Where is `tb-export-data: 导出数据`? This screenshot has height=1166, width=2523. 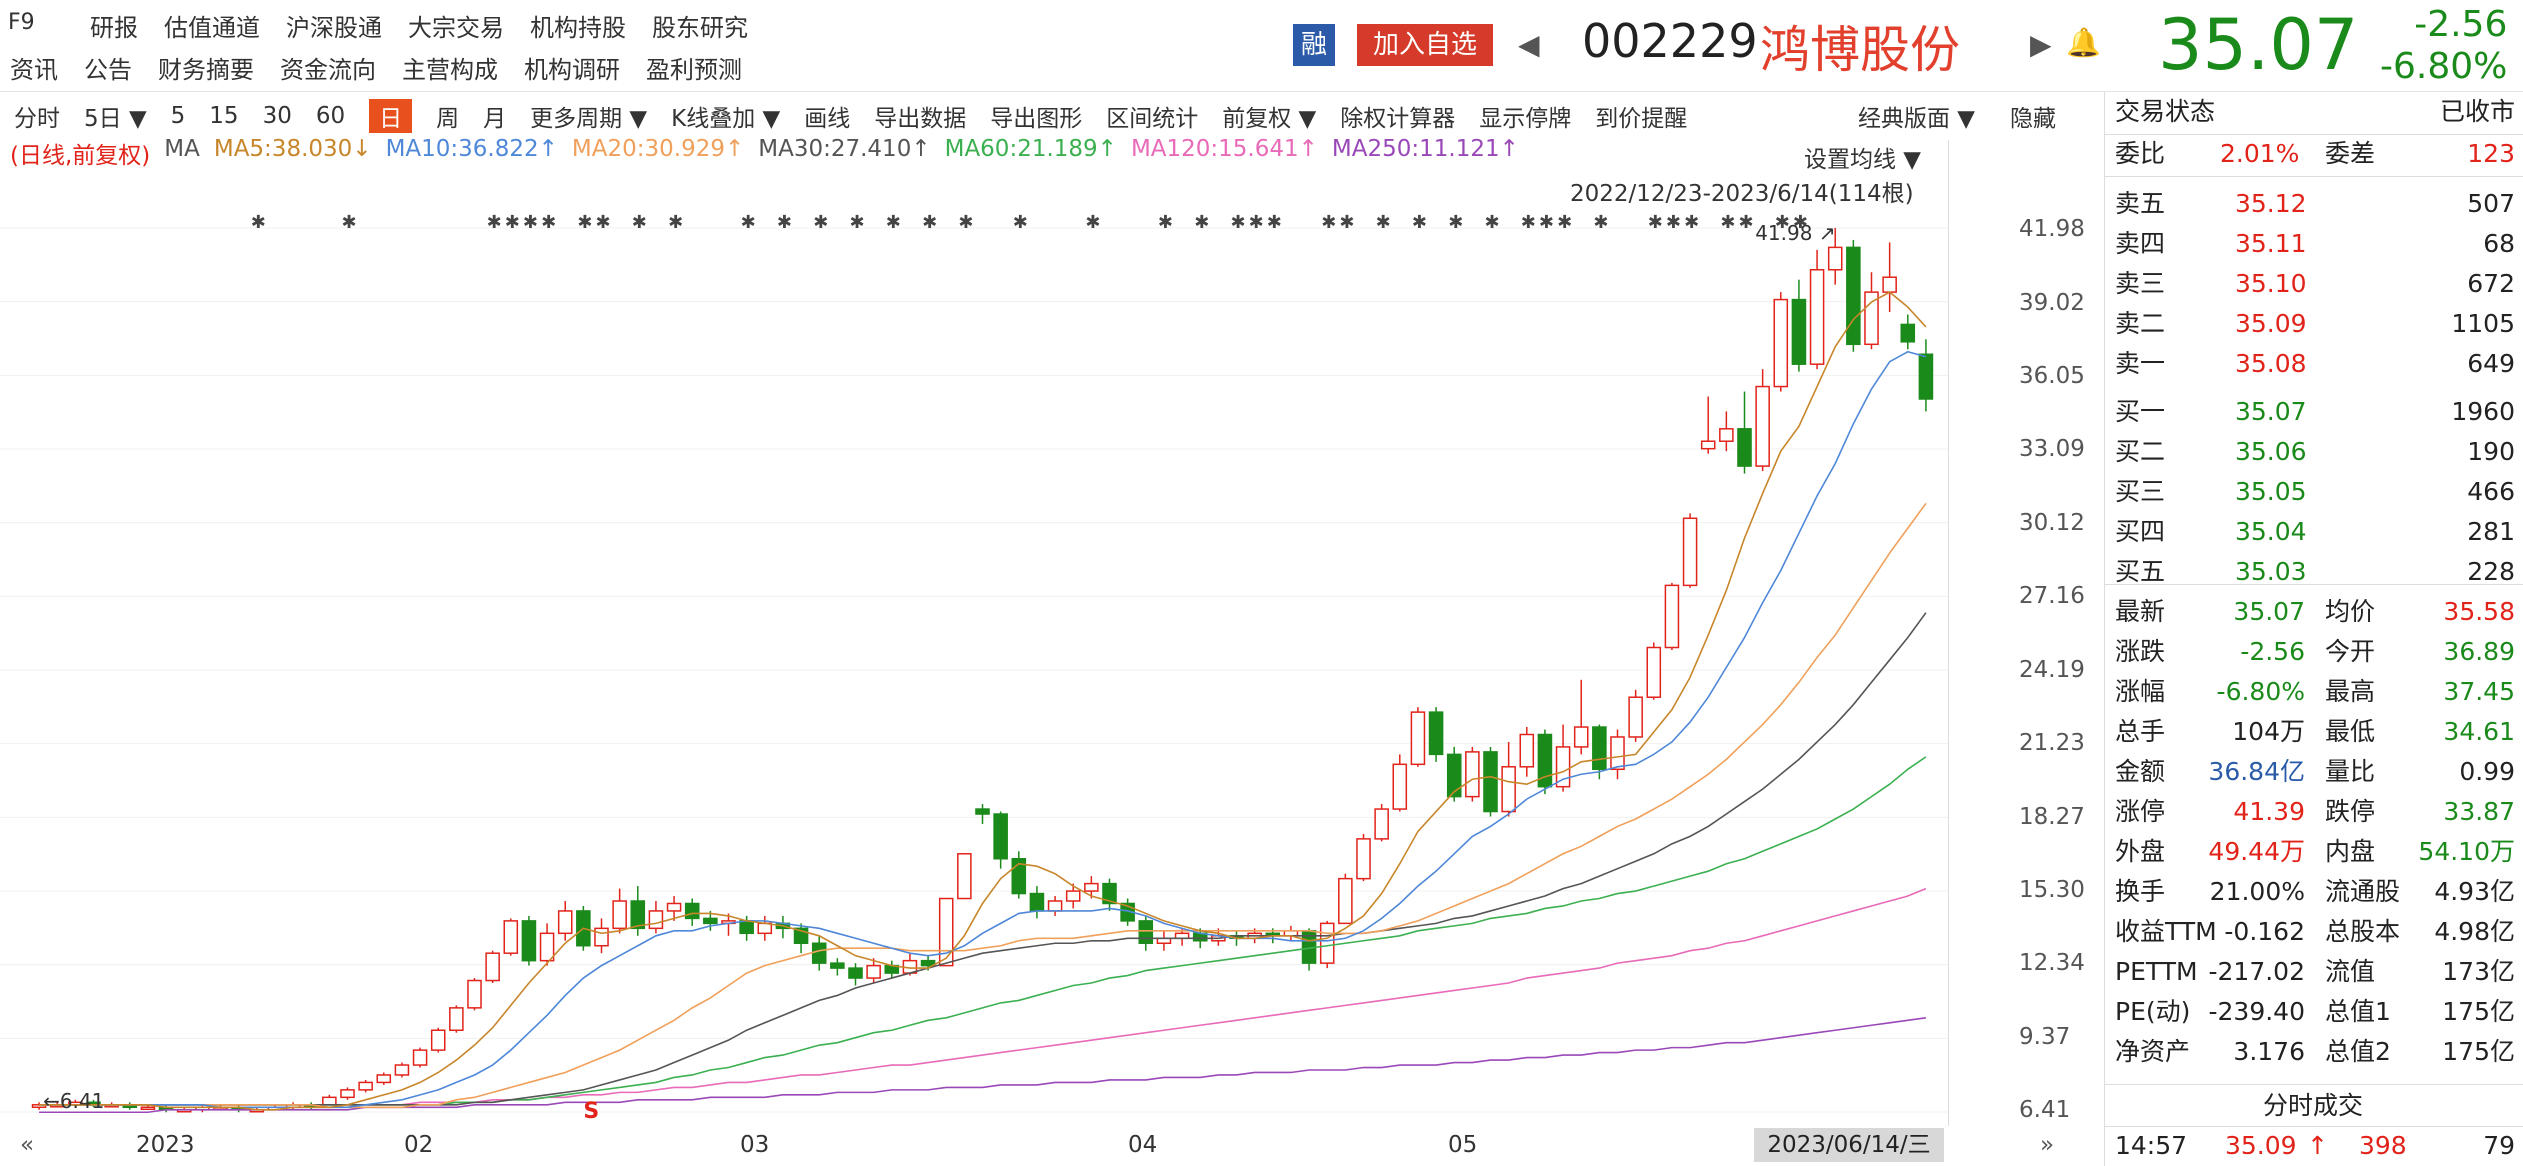 tb-export-data: 导出数据 is located at coordinates (920, 116).